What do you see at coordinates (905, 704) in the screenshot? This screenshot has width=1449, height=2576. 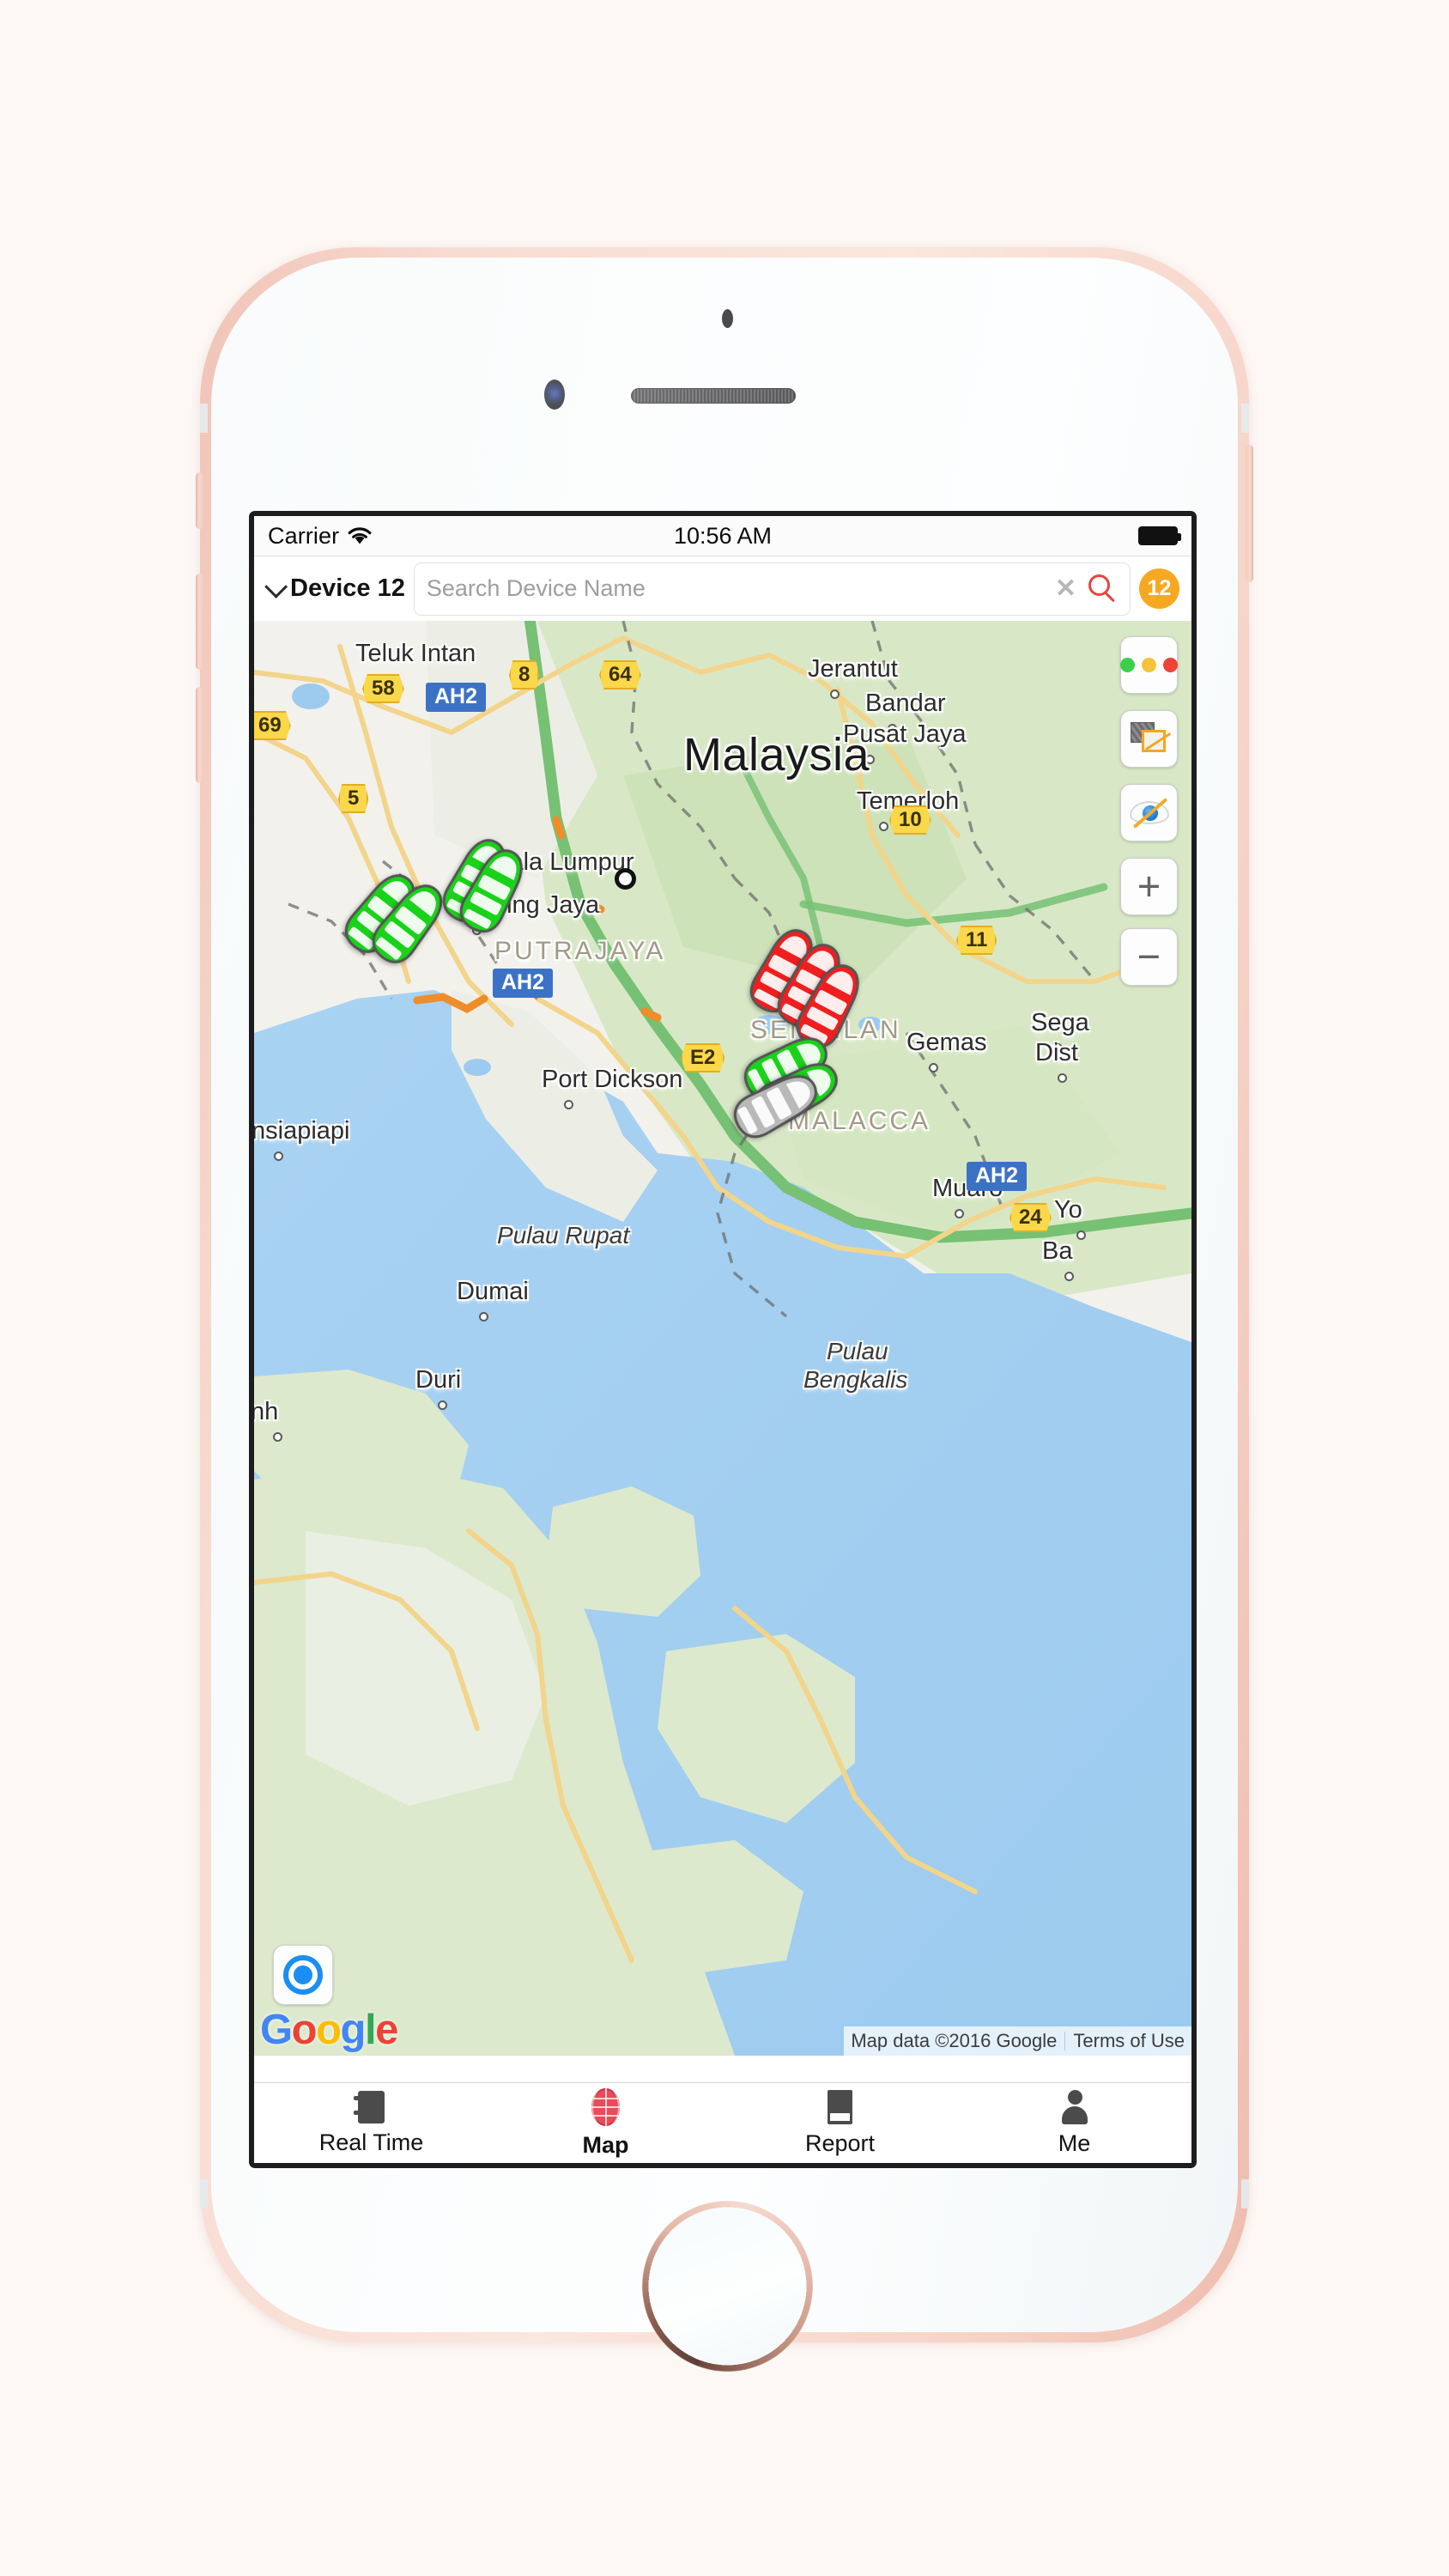 I see `map-label-bandar: Bandar` at bounding box center [905, 704].